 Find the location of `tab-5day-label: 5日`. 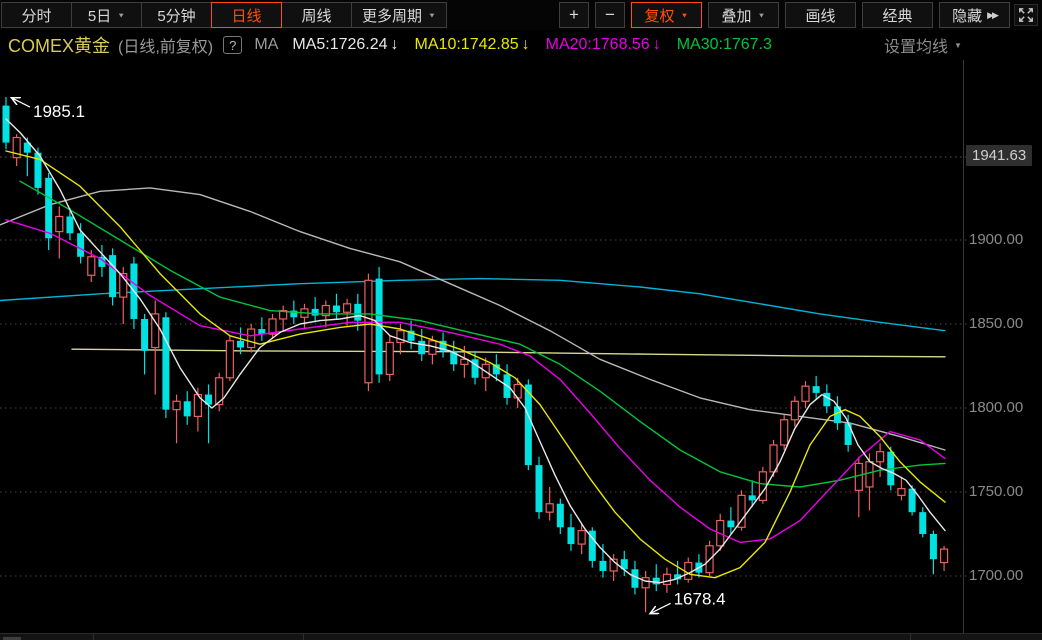

tab-5day-label: 5日 is located at coordinates (99, 16).